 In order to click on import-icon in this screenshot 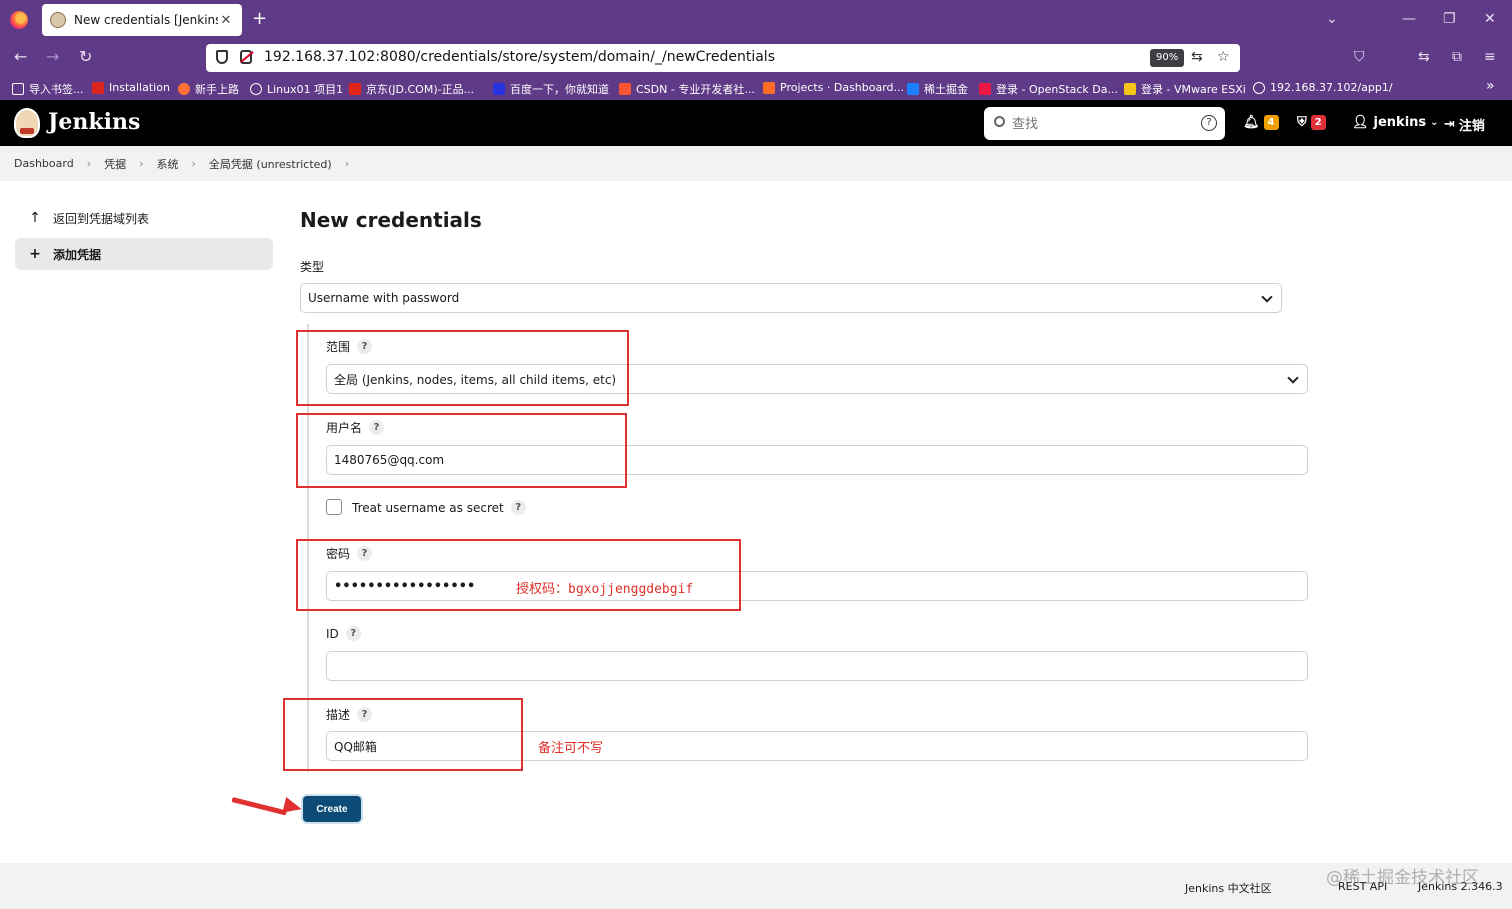, I will do `click(18, 89)`.